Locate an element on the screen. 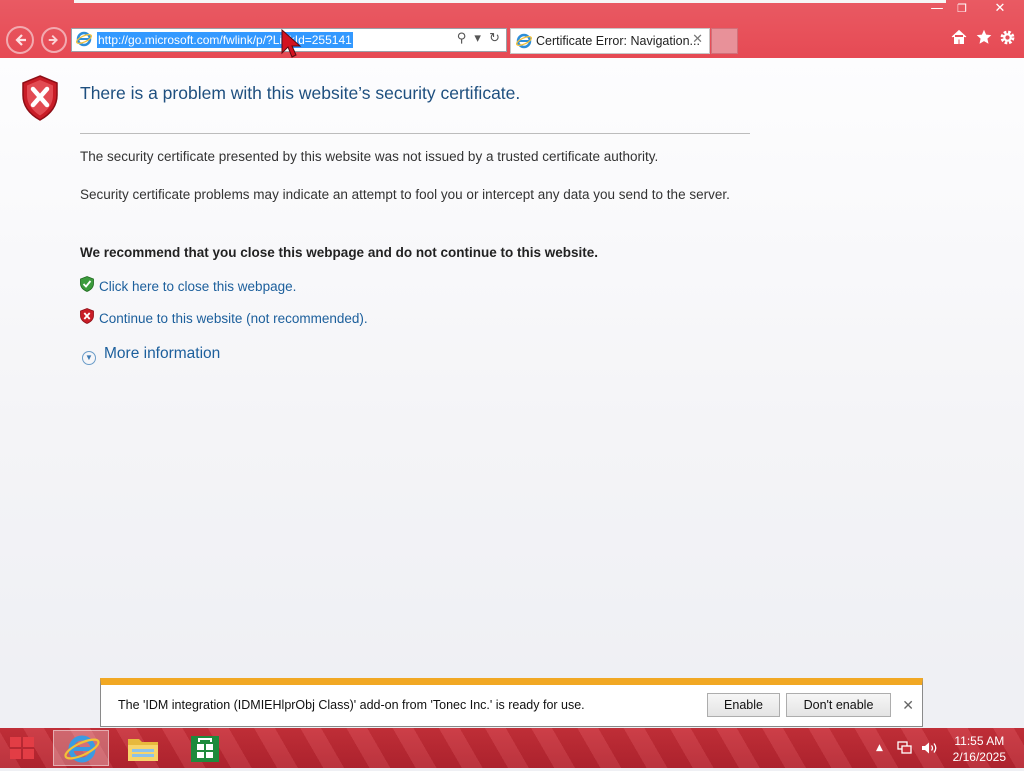 The height and width of the screenshot is (771, 1024). internet-explorer-icon is located at coordinates (82, 749).